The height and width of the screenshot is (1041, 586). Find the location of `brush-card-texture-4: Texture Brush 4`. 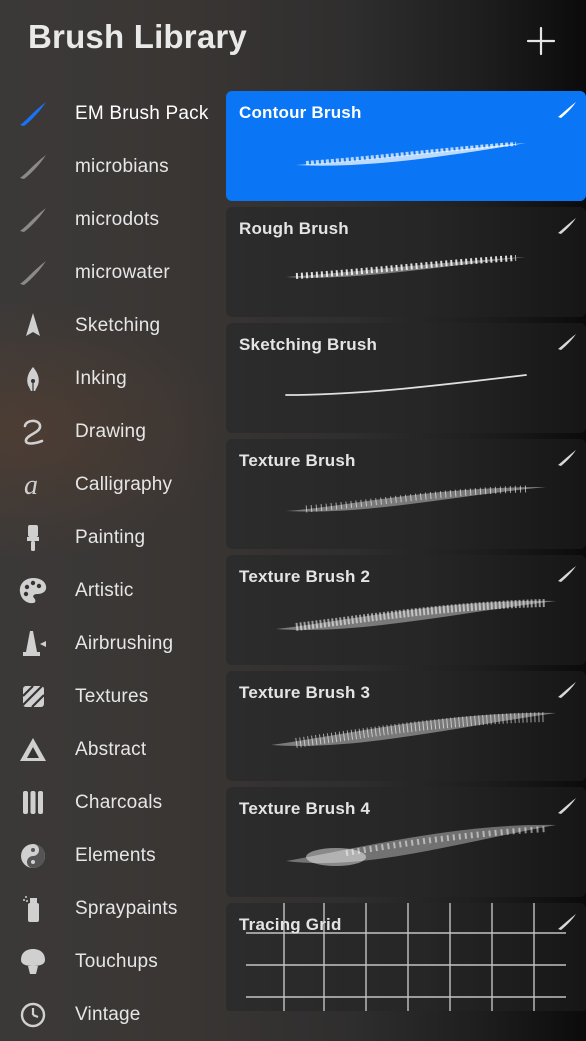

brush-card-texture-4: Texture Brush 4 is located at coordinates (406, 842).